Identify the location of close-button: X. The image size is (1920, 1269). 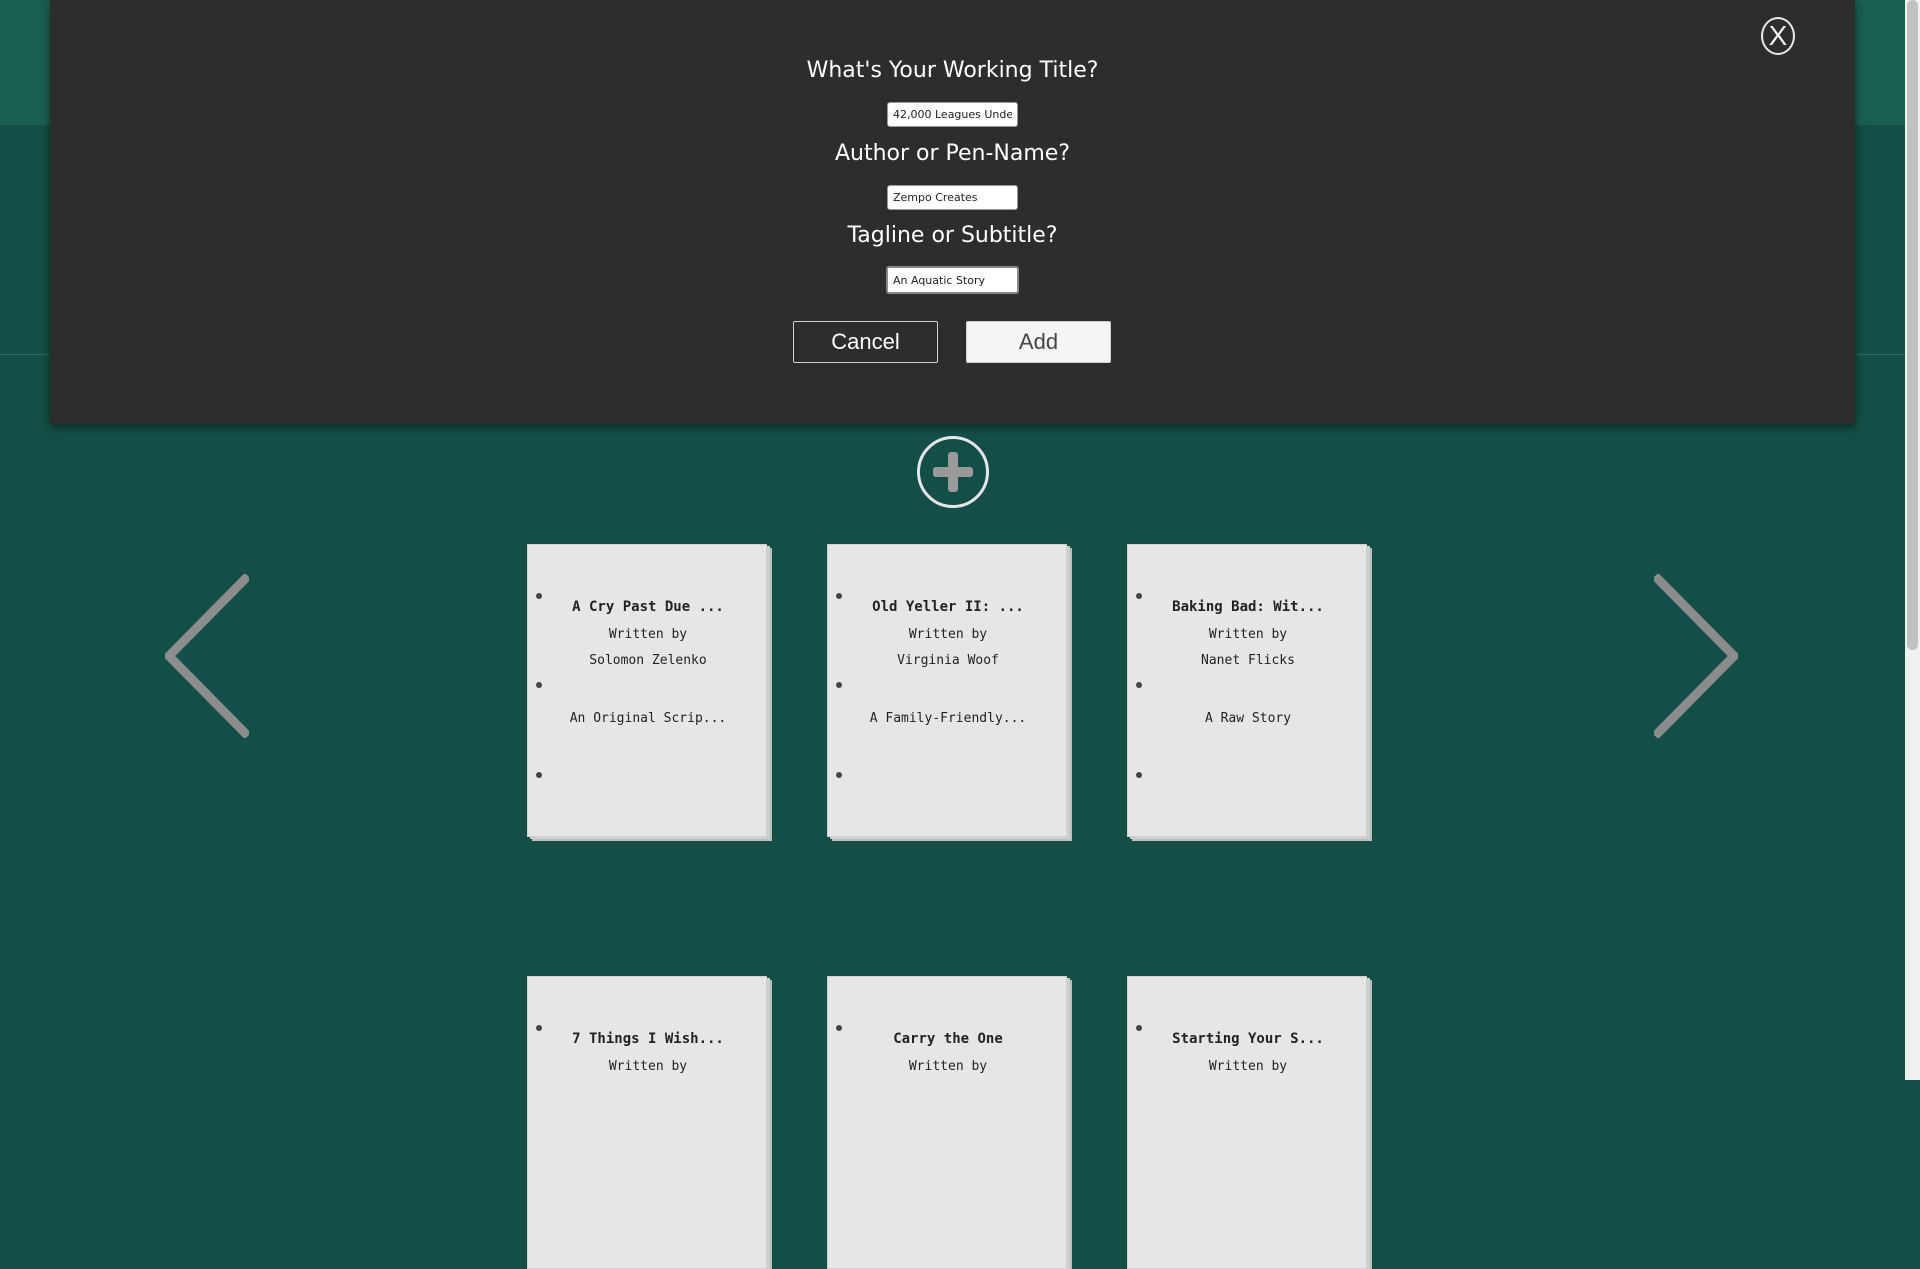
(1778, 36).